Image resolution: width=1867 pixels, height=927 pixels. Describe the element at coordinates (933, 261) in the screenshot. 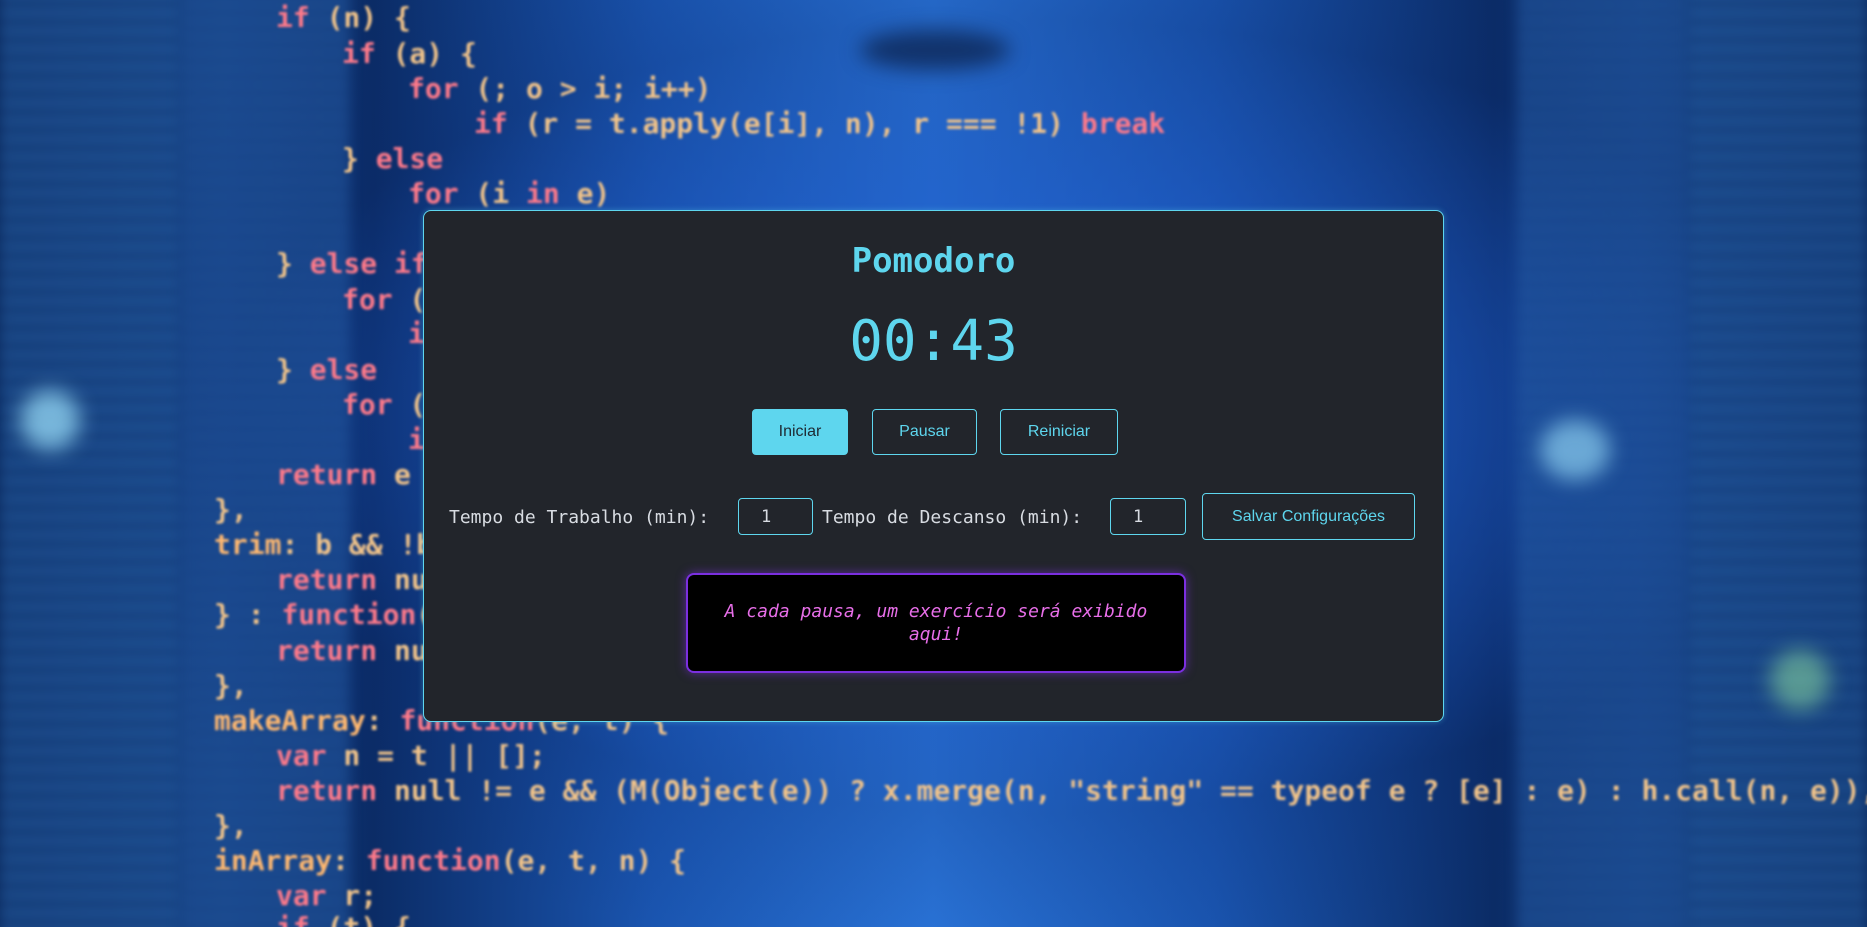

I see `page-title: Pomodoro` at that location.